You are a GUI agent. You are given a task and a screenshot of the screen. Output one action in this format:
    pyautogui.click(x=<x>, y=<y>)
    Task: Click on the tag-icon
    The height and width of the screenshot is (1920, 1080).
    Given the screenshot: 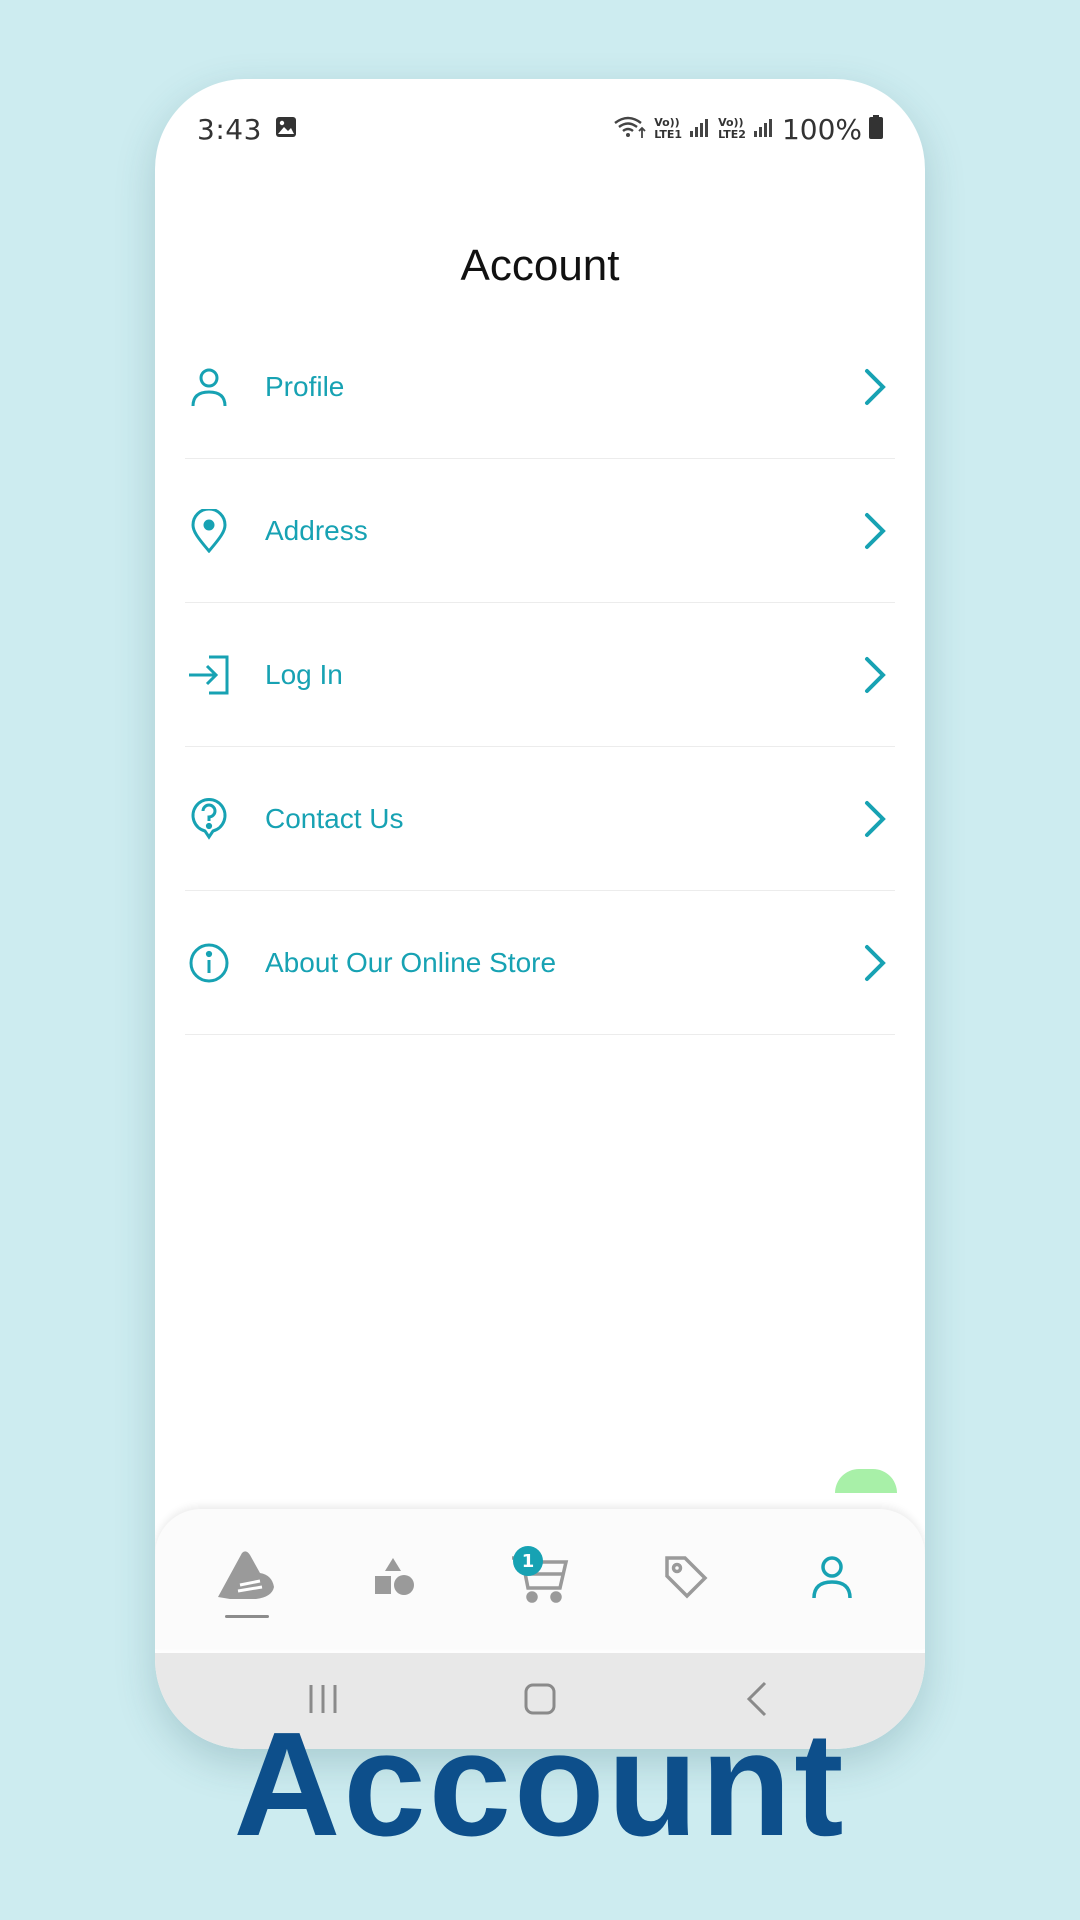 What is the action you would take?
    pyautogui.click(x=686, y=1579)
    